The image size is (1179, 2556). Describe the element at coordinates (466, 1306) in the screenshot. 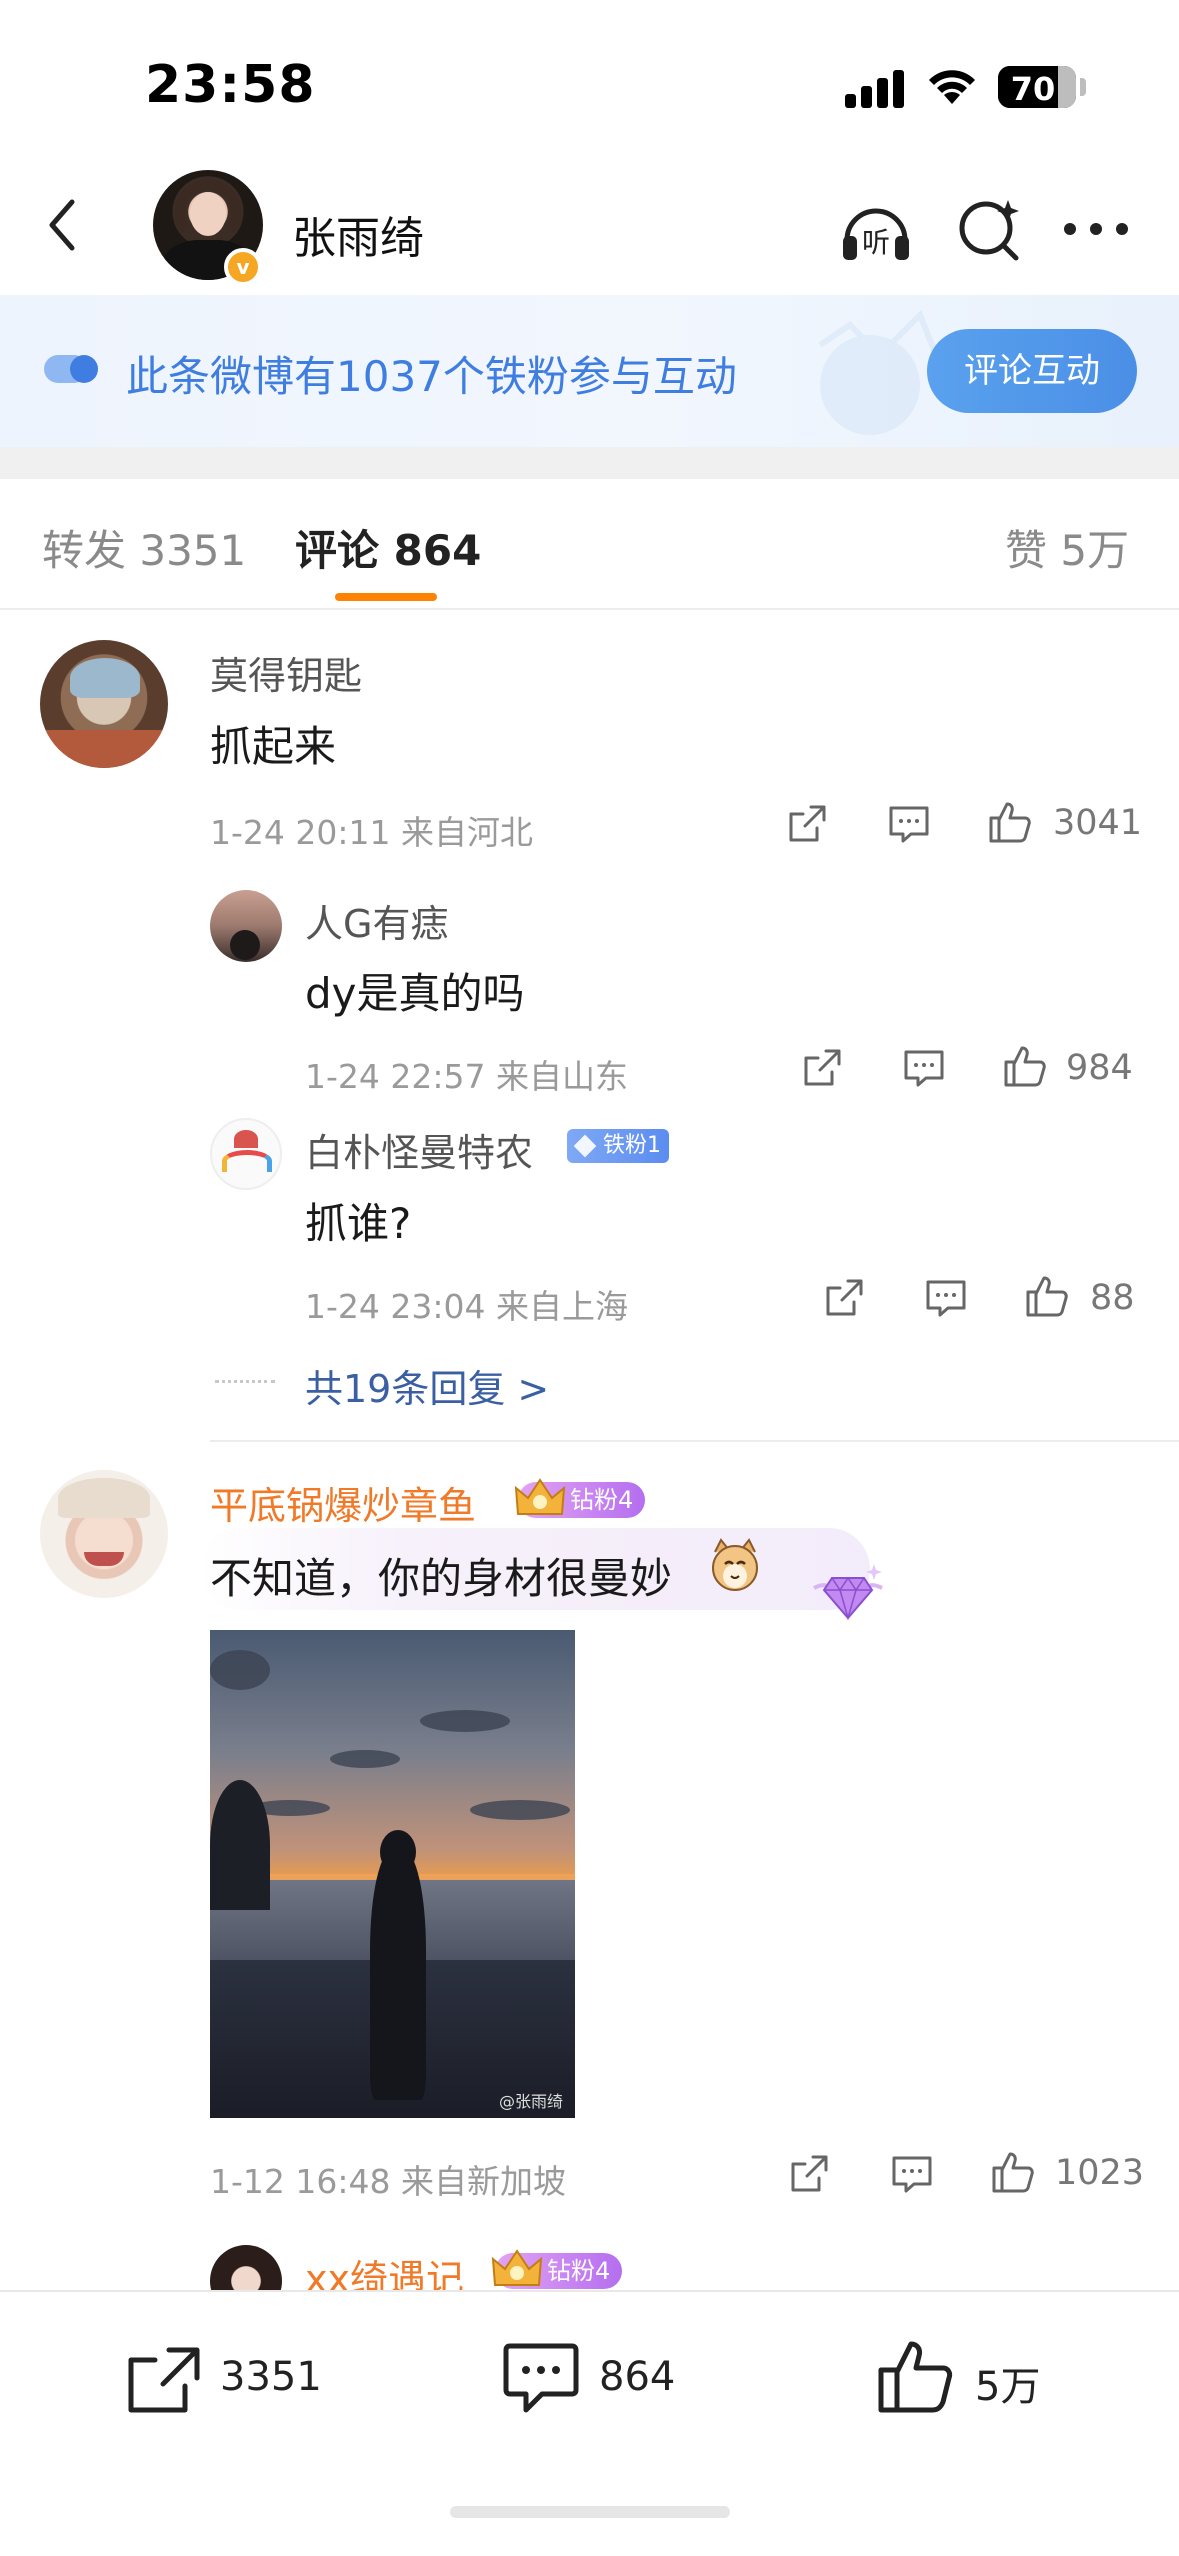

I see `reply-meta: 1-24 23:04 来自上海` at that location.